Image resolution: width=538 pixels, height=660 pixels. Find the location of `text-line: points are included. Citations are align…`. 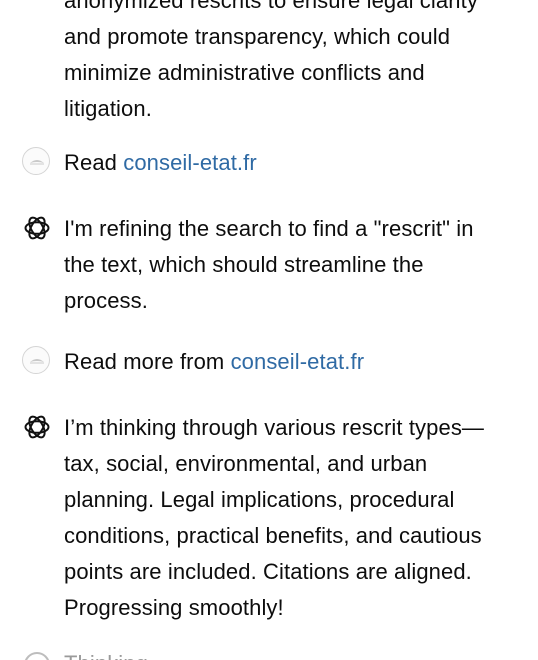

text-line: points are included. Citations are align… is located at coordinates (268, 571).